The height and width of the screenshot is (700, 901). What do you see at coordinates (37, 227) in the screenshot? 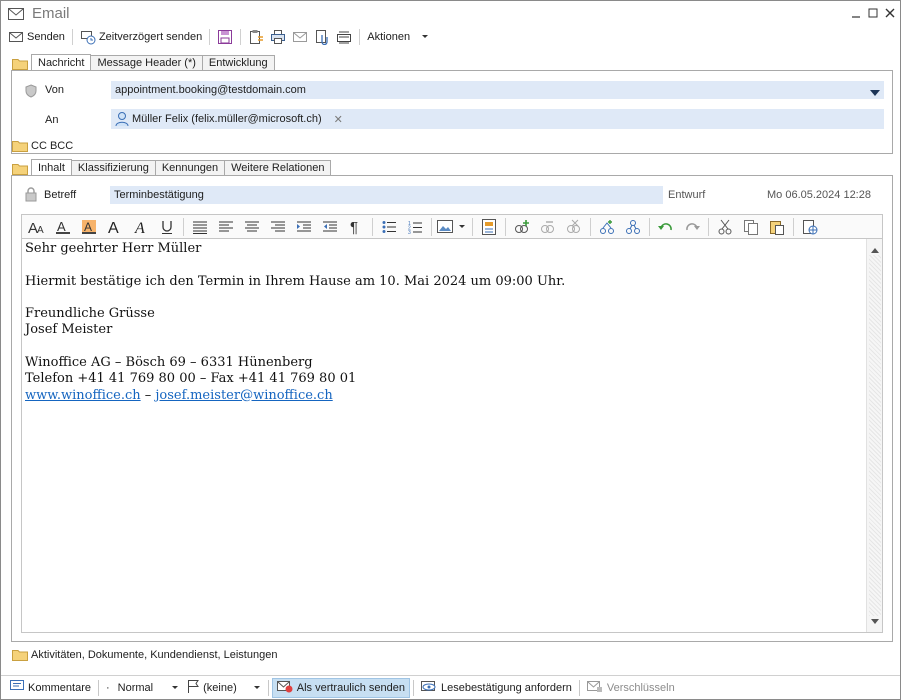
I see `font-size-button: AA` at bounding box center [37, 227].